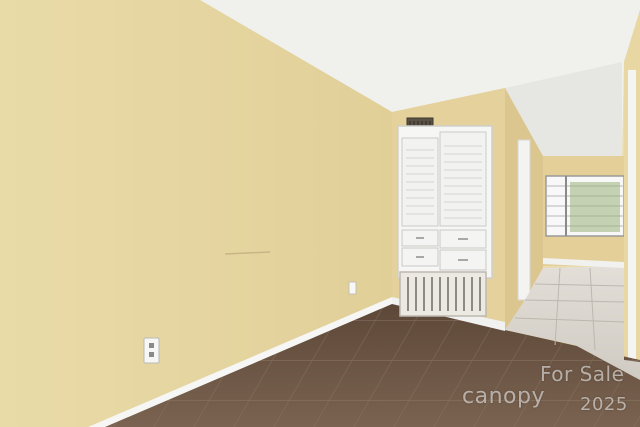 The height and width of the screenshot is (427, 640). What do you see at coordinates (352, 288) in the screenshot?
I see `outlet-back` at bounding box center [352, 288].